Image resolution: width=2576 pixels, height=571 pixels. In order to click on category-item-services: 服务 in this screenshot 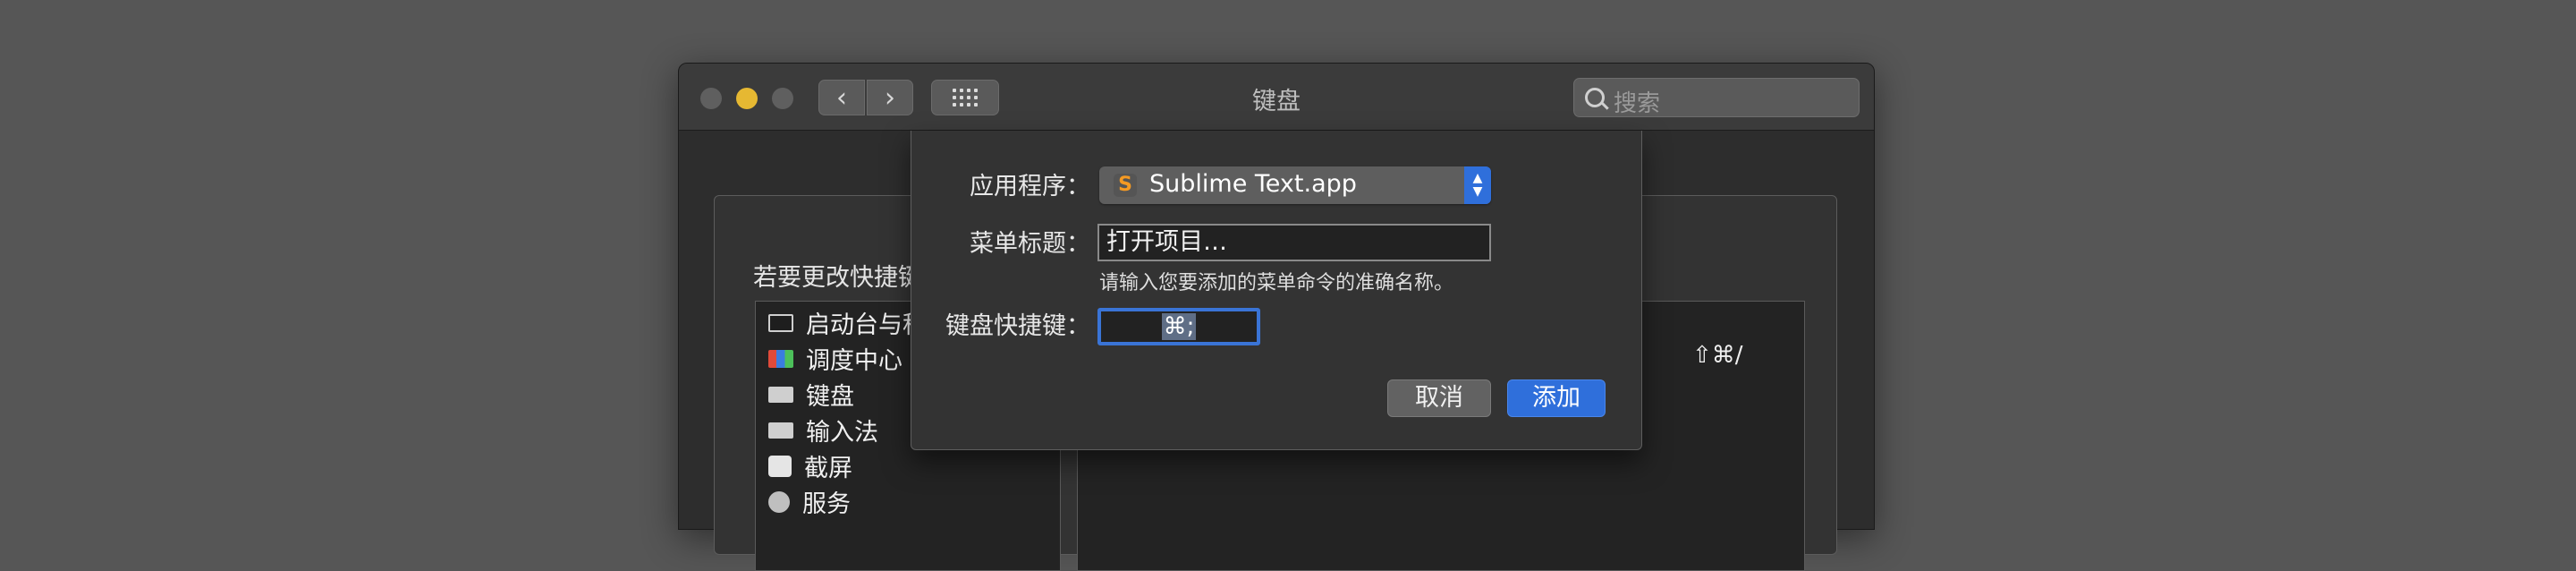, I will do `click(809, 502)`.